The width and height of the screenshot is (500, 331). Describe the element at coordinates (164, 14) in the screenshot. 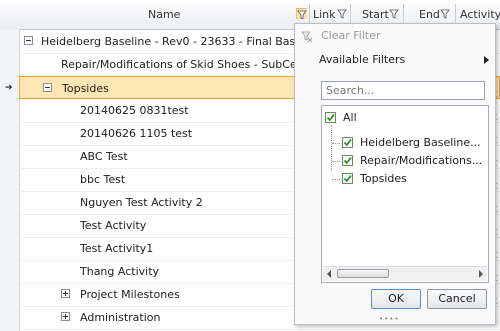

I see `column-header-name: Name` at that location.